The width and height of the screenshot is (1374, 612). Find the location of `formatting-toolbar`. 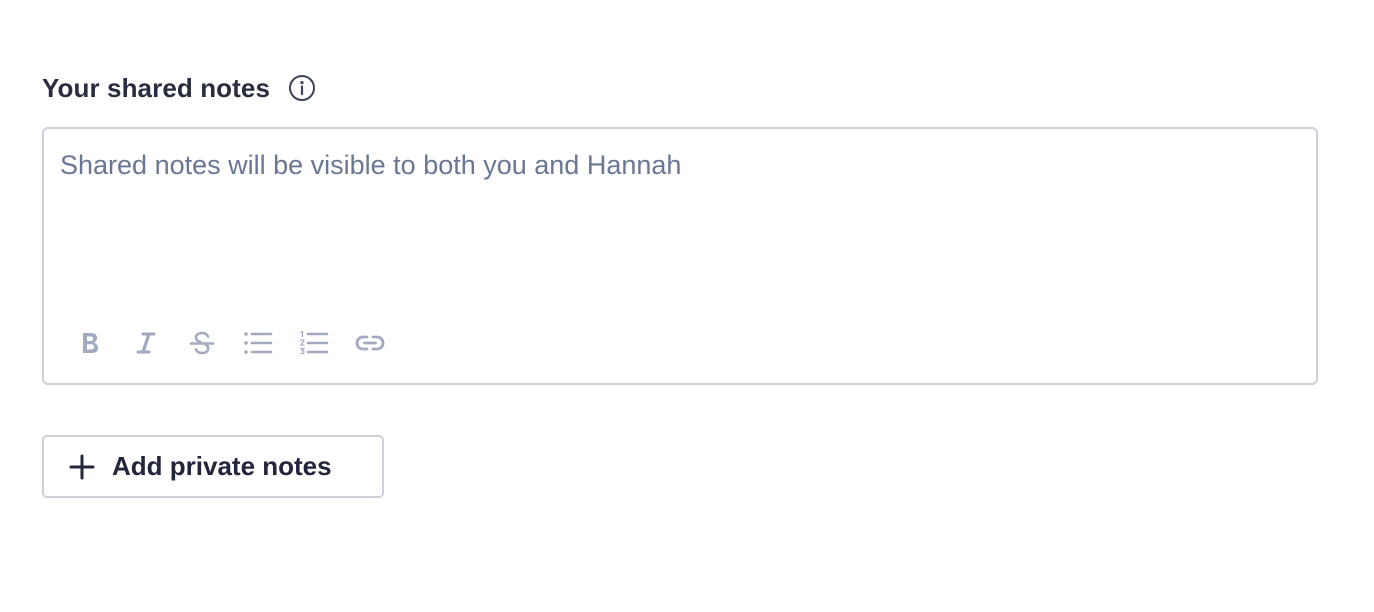

formatting-toolbar is located at coordinates (242, 343).